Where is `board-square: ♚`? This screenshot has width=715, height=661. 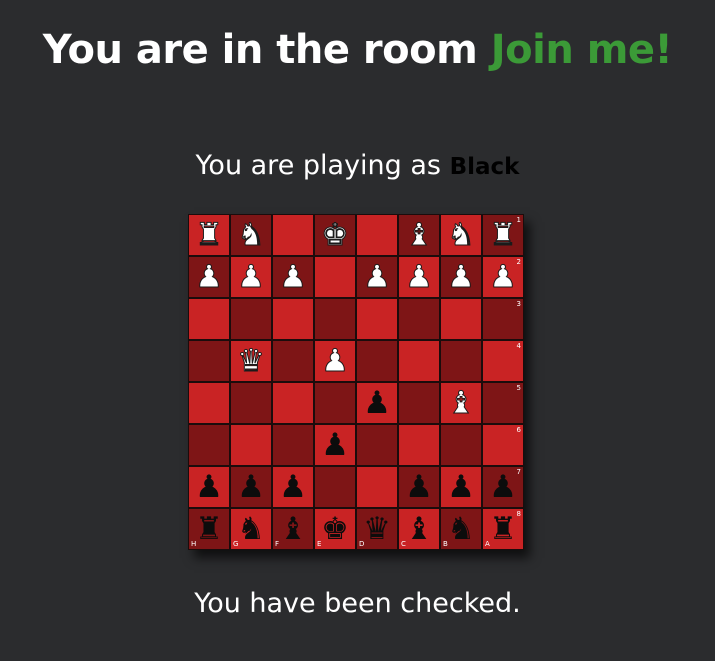
board-square: ♚ is located at coordinates (335, 235).